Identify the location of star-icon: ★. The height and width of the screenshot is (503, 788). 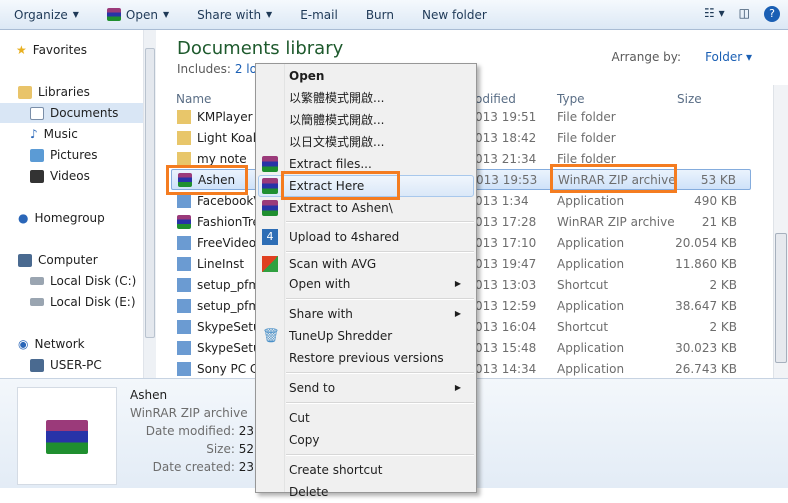
(21, 50).